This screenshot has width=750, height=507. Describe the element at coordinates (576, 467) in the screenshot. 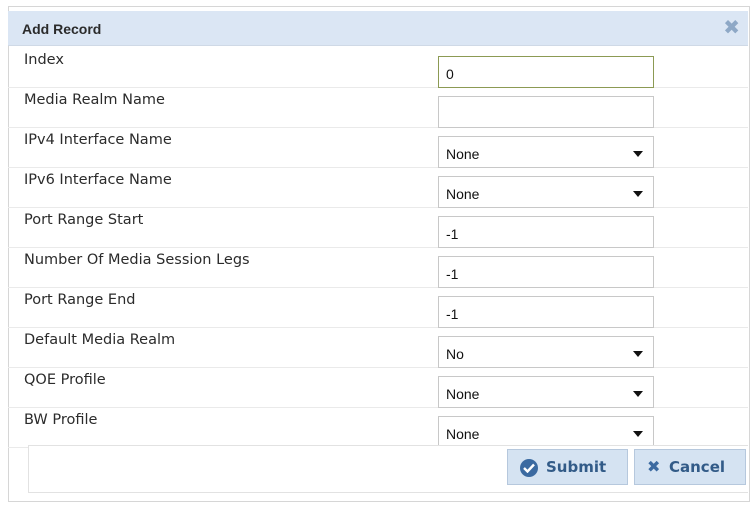

I see `submit-label: Submit` at that location.